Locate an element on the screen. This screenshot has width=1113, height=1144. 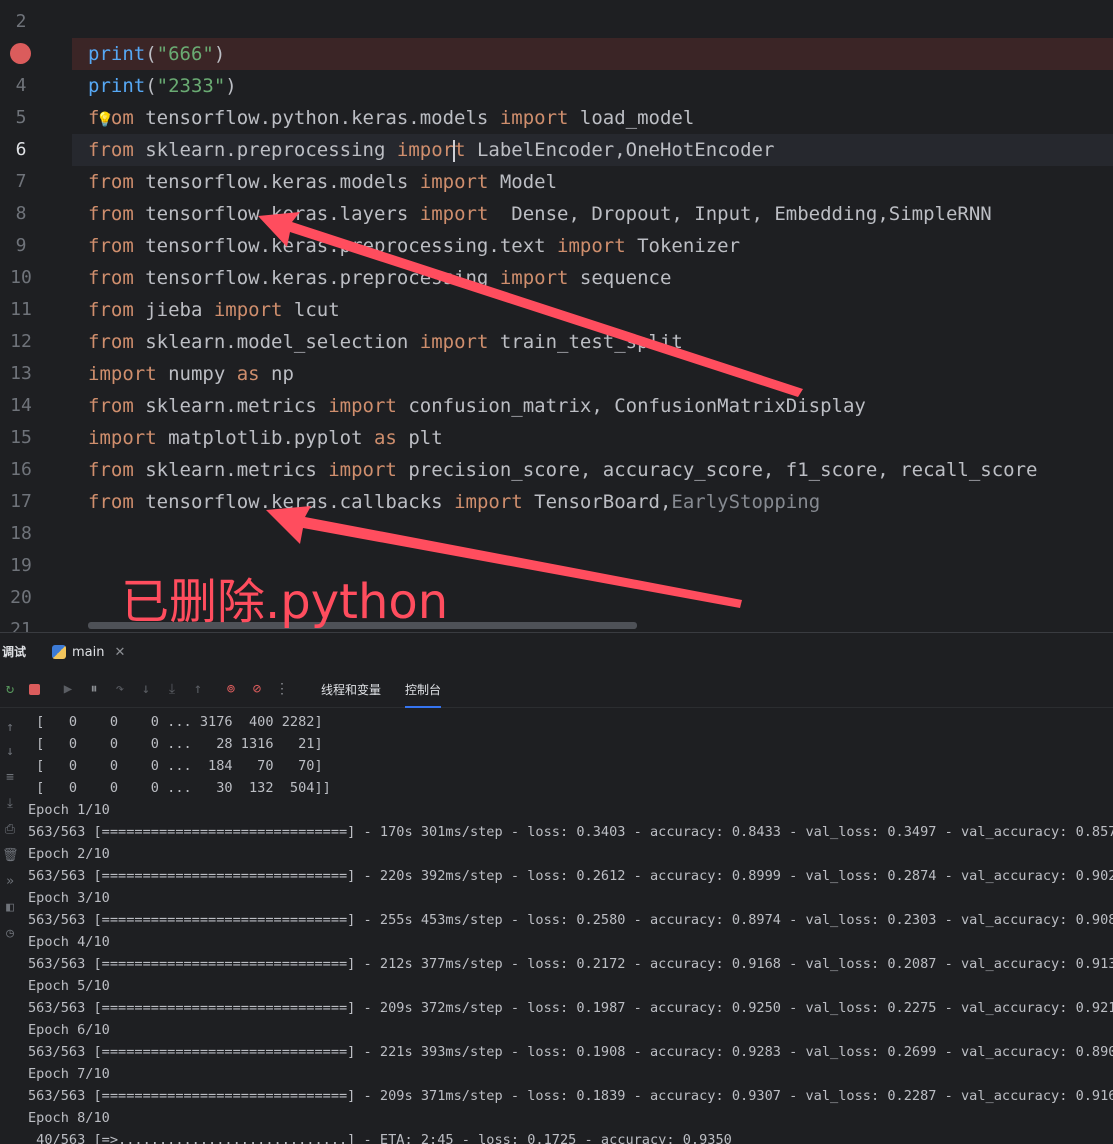
step-out-icon: ↑ is located at coordinates (198, 689).